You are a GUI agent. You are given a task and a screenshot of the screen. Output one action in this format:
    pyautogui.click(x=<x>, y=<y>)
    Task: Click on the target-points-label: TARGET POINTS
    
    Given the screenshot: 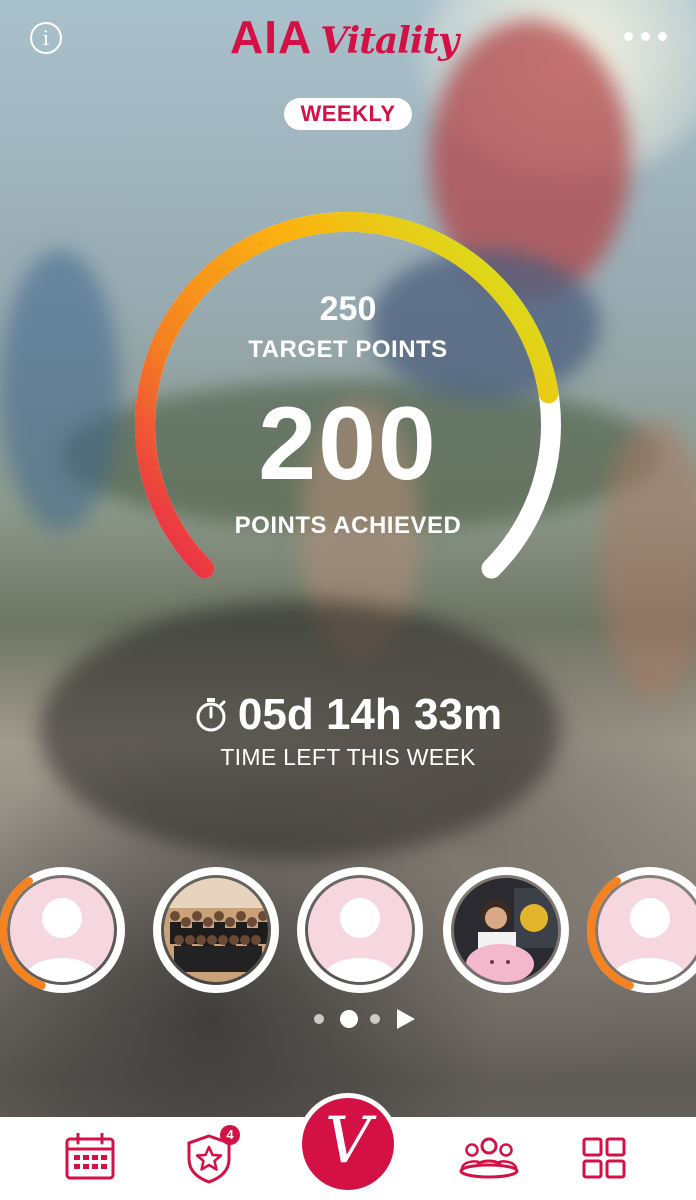 What is the action you would take?
    pyautogui.click(x=348, y=349)
    